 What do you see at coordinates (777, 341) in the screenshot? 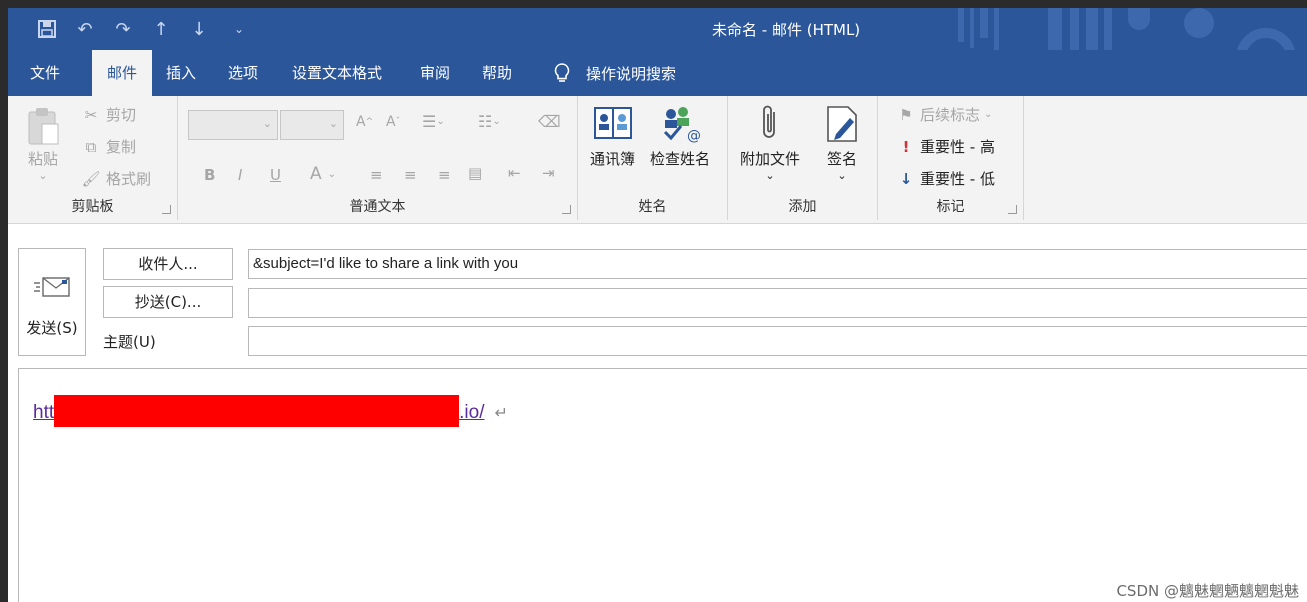
I see `subject-field` at bounding box center [777, 341].